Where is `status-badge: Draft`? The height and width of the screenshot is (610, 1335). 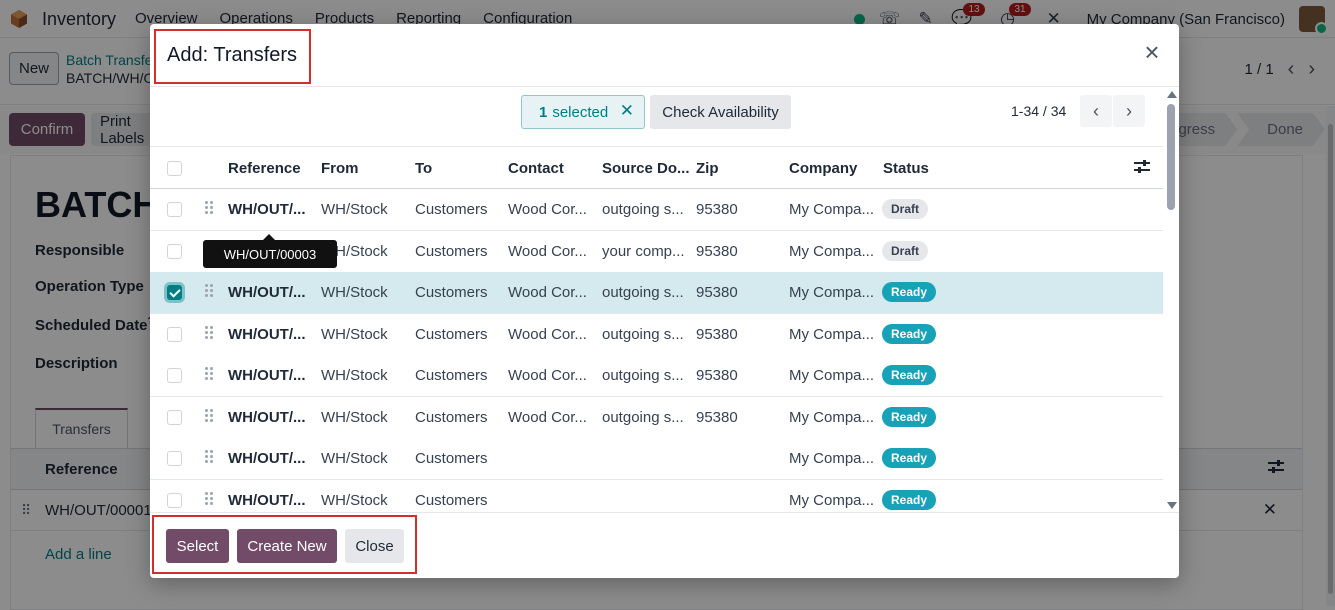
status-badge: Draft is located at coordinates (905, 209).